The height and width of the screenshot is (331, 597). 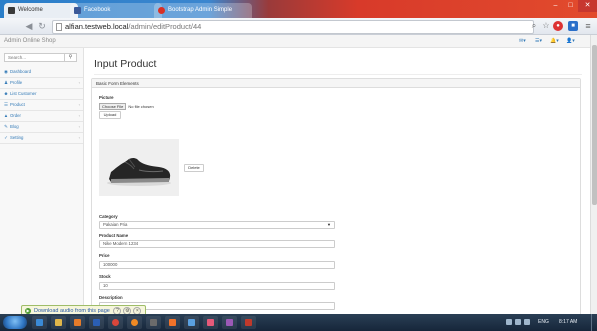 What do you see at coordinates (41, 116) in the screenshot?
I see `sidebar-item-order: ▲ Order ‹` at bounding box center [41, 116].